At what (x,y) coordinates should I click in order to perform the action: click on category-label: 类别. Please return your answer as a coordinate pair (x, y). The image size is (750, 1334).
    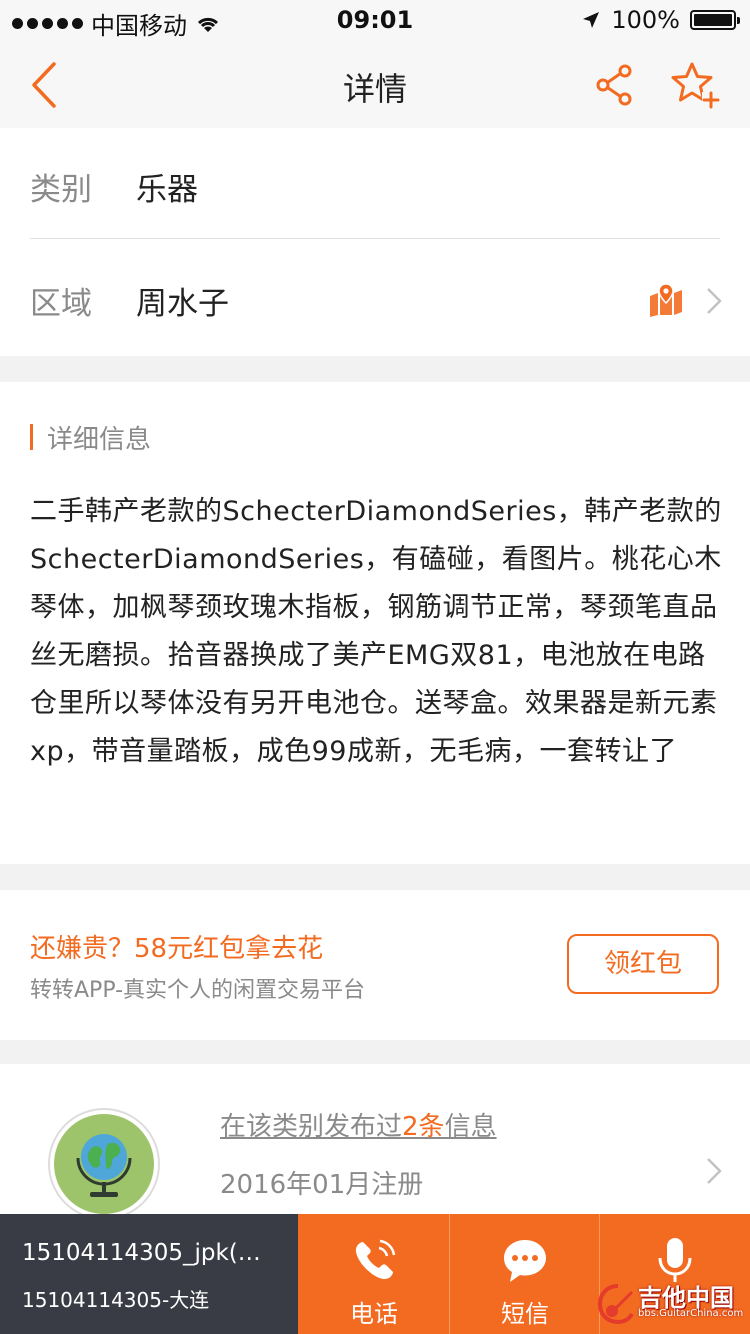
    Looking at the image, I should click on (61, 190).